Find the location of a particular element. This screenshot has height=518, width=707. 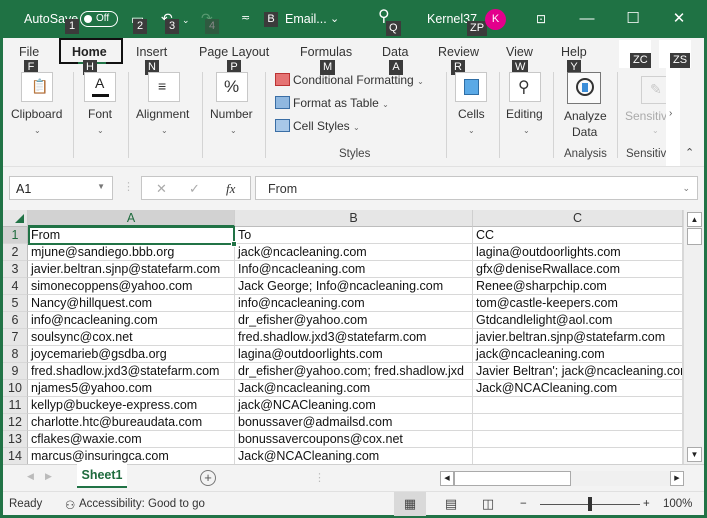

scroll-right-icon: ▶ is located at coordinates (677, 478).